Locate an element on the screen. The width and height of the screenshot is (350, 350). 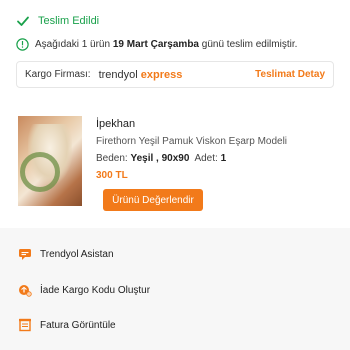
cargo-brand-logo: trendyol express is located at coordinates (141, 75).